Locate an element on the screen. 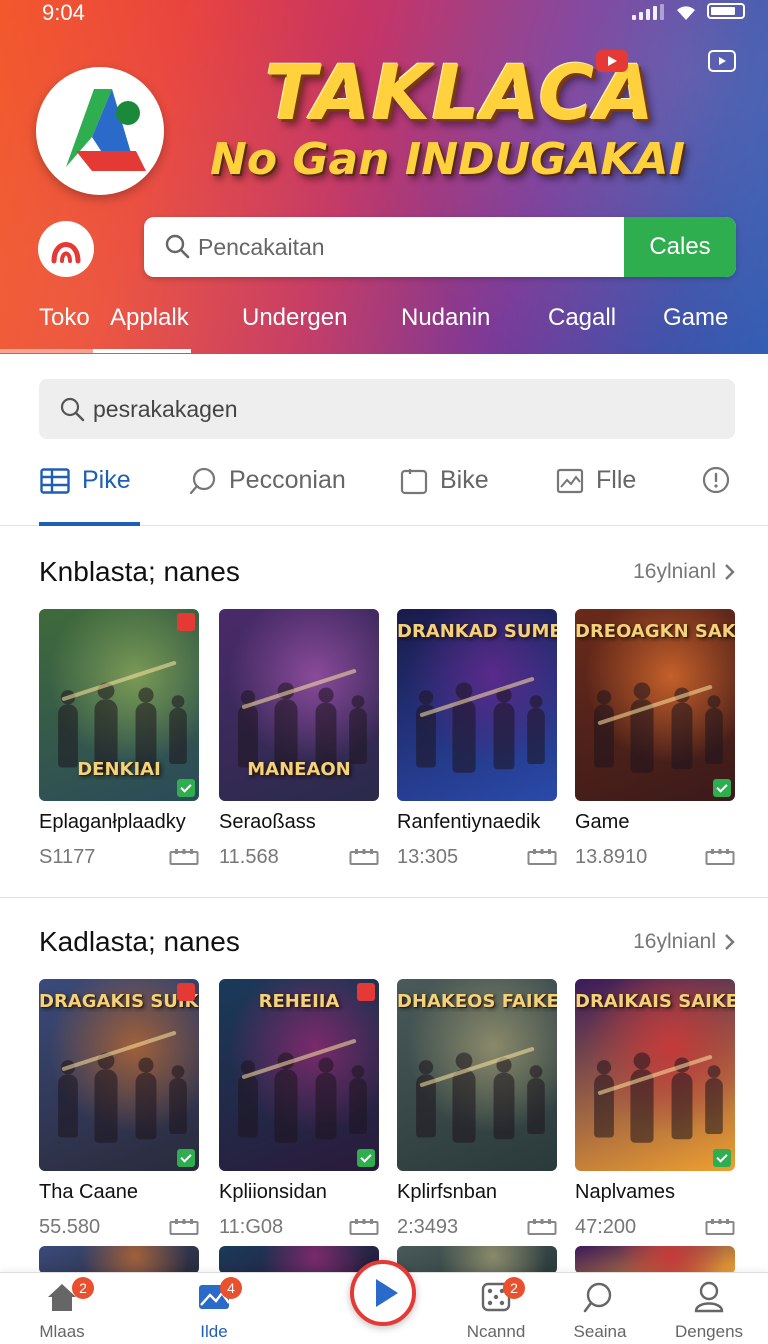 The width and height of the screenshot is (768, 1344). game-thumbnail: DRAGAKIS SUIKE is located at coordinates (119, 1075).